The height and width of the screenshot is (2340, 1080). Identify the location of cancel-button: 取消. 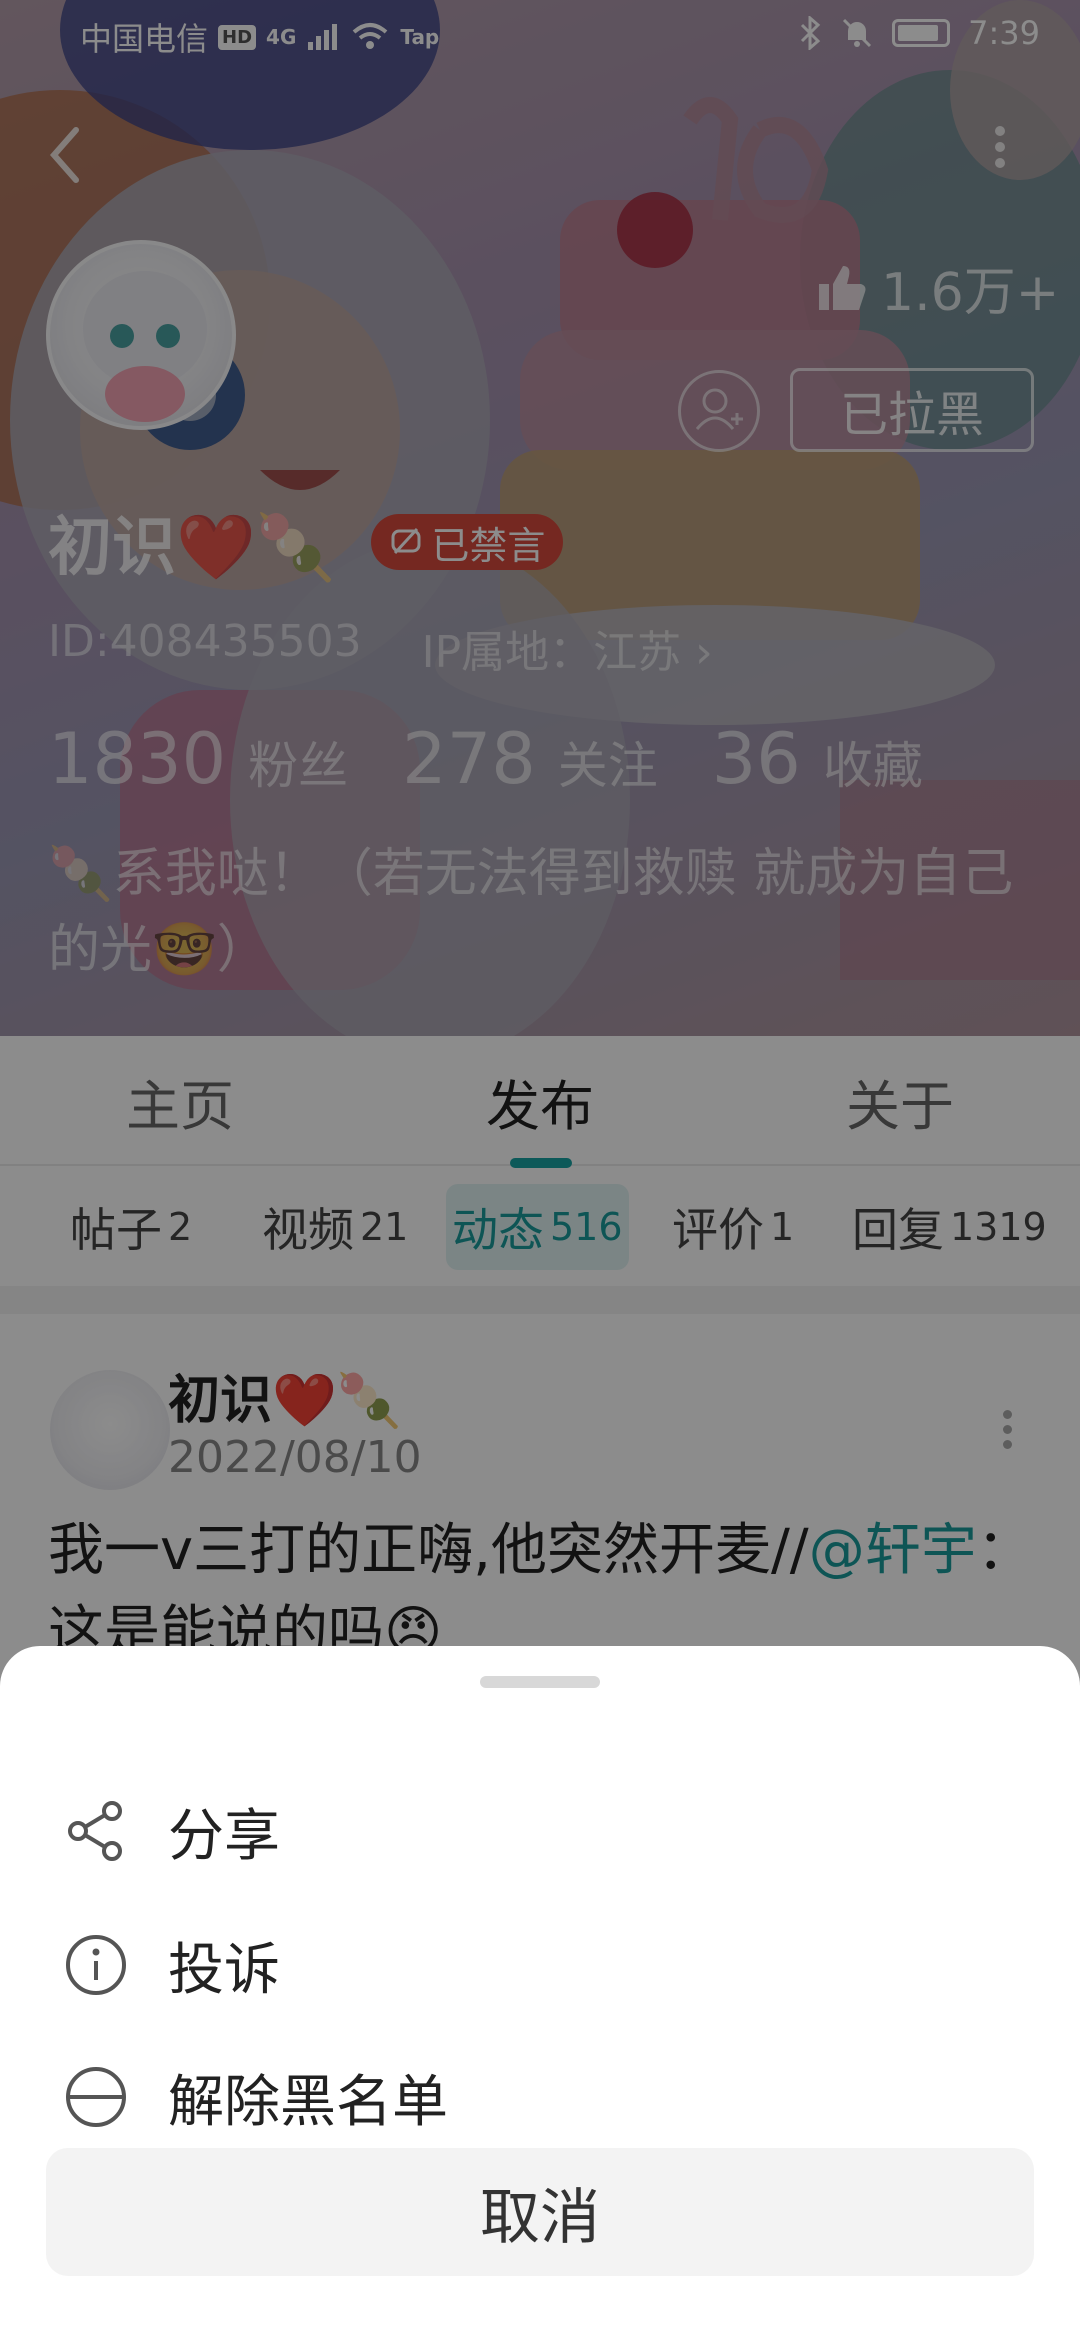
(540, 2212).